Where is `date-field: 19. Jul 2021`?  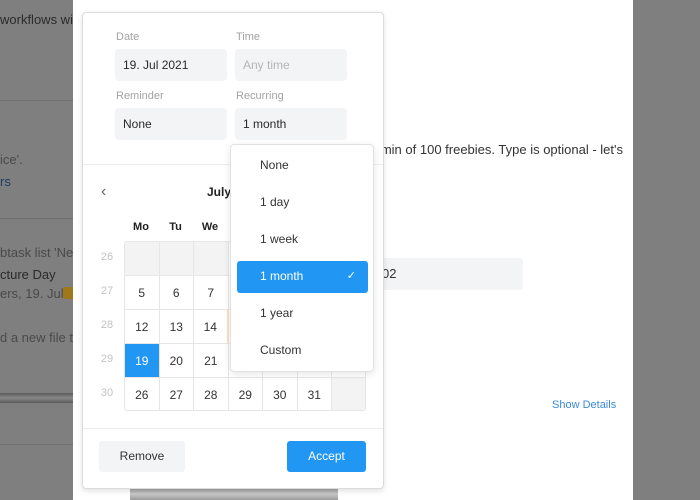 date-field: 19. Jul 2021 is located at coordinates (171, 65).